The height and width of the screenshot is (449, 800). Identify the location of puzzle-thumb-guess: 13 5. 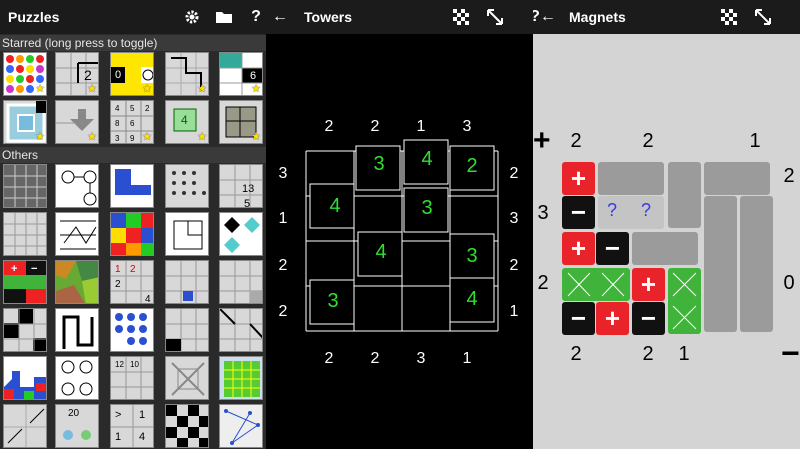
(241, 186).